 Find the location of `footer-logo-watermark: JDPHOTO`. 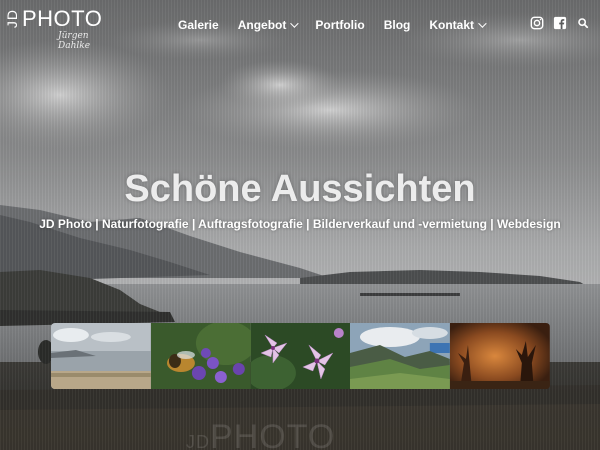

footer-logo-watermark: JDPHOTO is located at coordinates (260, 434).